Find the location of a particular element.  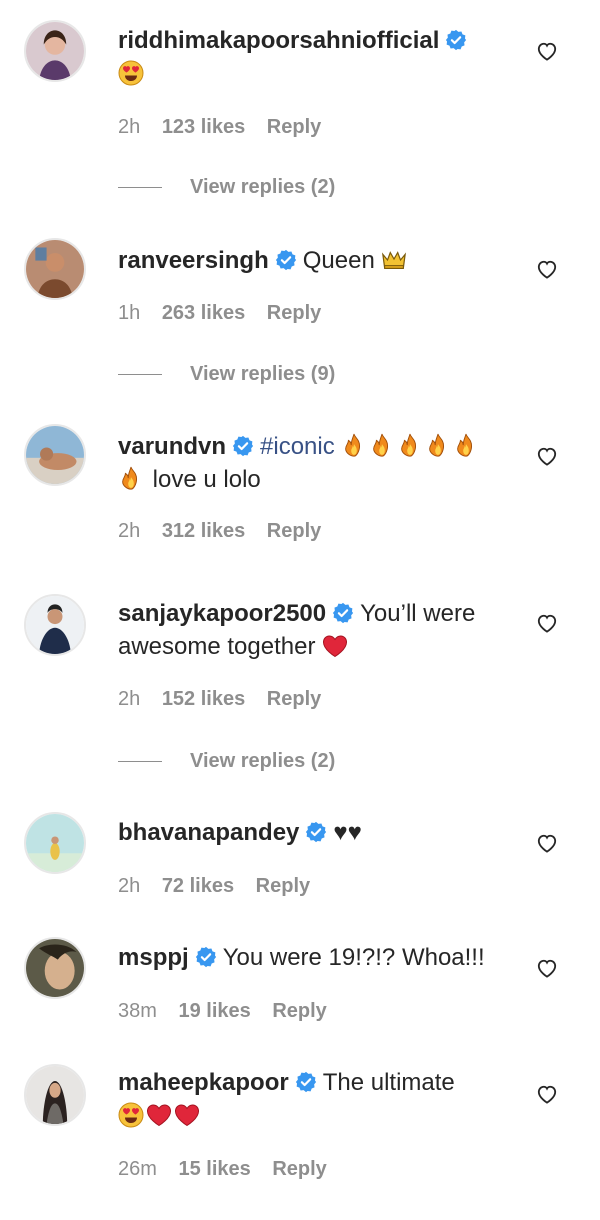

username: msppj is located at coordinates (153, 957).